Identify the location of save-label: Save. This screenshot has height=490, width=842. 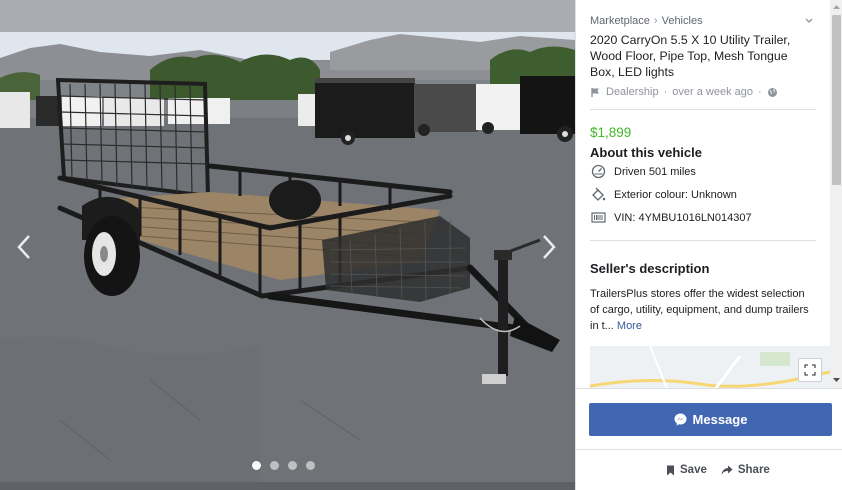
(693, 470).